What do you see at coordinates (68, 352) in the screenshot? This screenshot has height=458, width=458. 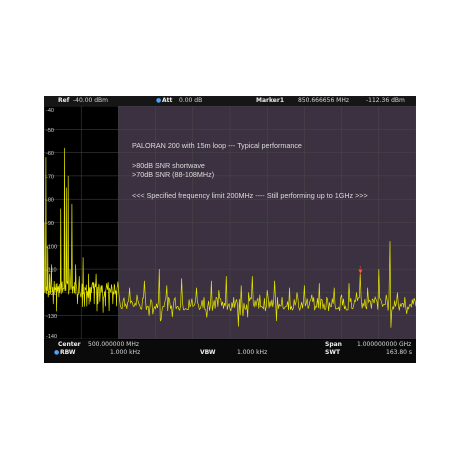 I see `rbw-label: RBW` at bounding box center [68, 352].